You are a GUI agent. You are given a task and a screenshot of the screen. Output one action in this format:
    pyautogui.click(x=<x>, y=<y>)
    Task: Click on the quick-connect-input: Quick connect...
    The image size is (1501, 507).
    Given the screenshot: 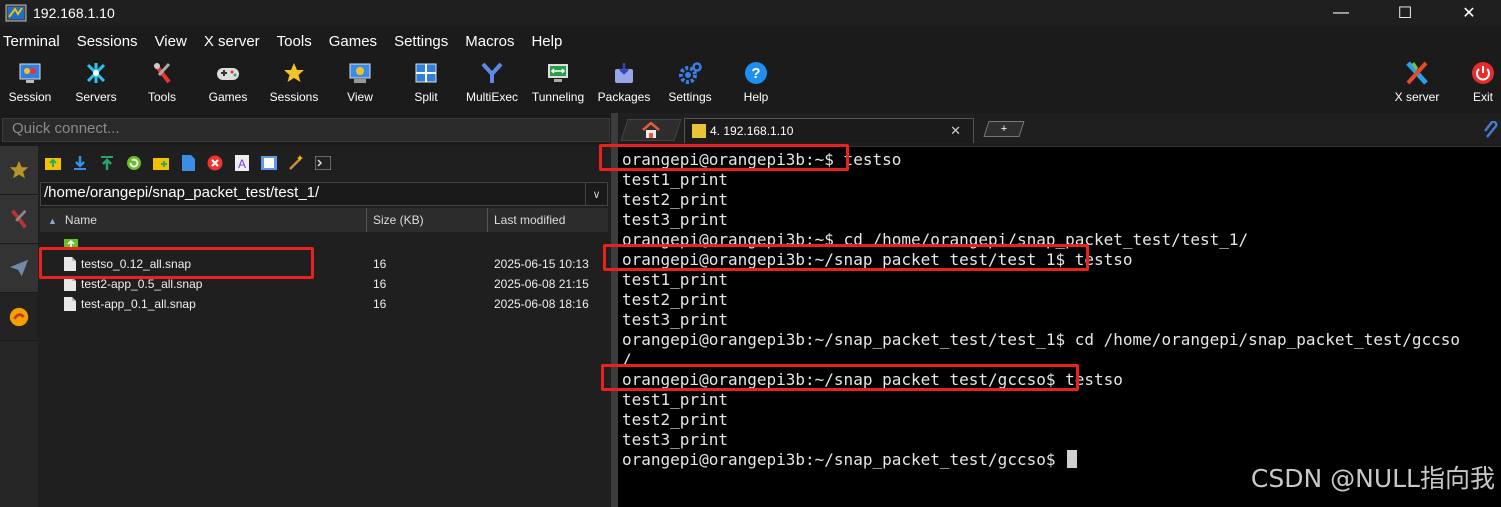 What is the action you would take?
    pyautogui.click(x=306, y=130)
    